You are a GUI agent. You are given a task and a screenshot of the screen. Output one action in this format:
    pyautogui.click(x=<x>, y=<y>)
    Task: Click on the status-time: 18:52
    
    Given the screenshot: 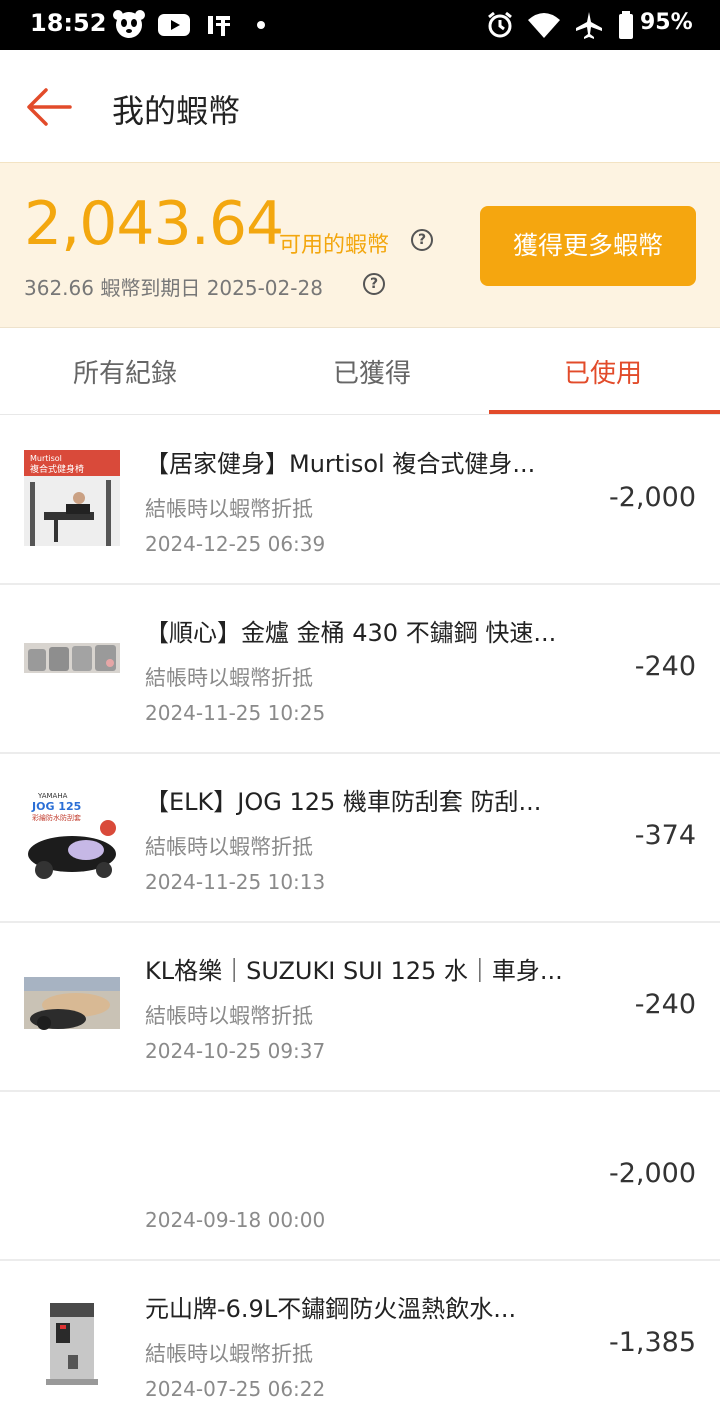 What is the action you would take?
    pyautogui.click(x=68, y=23)
    